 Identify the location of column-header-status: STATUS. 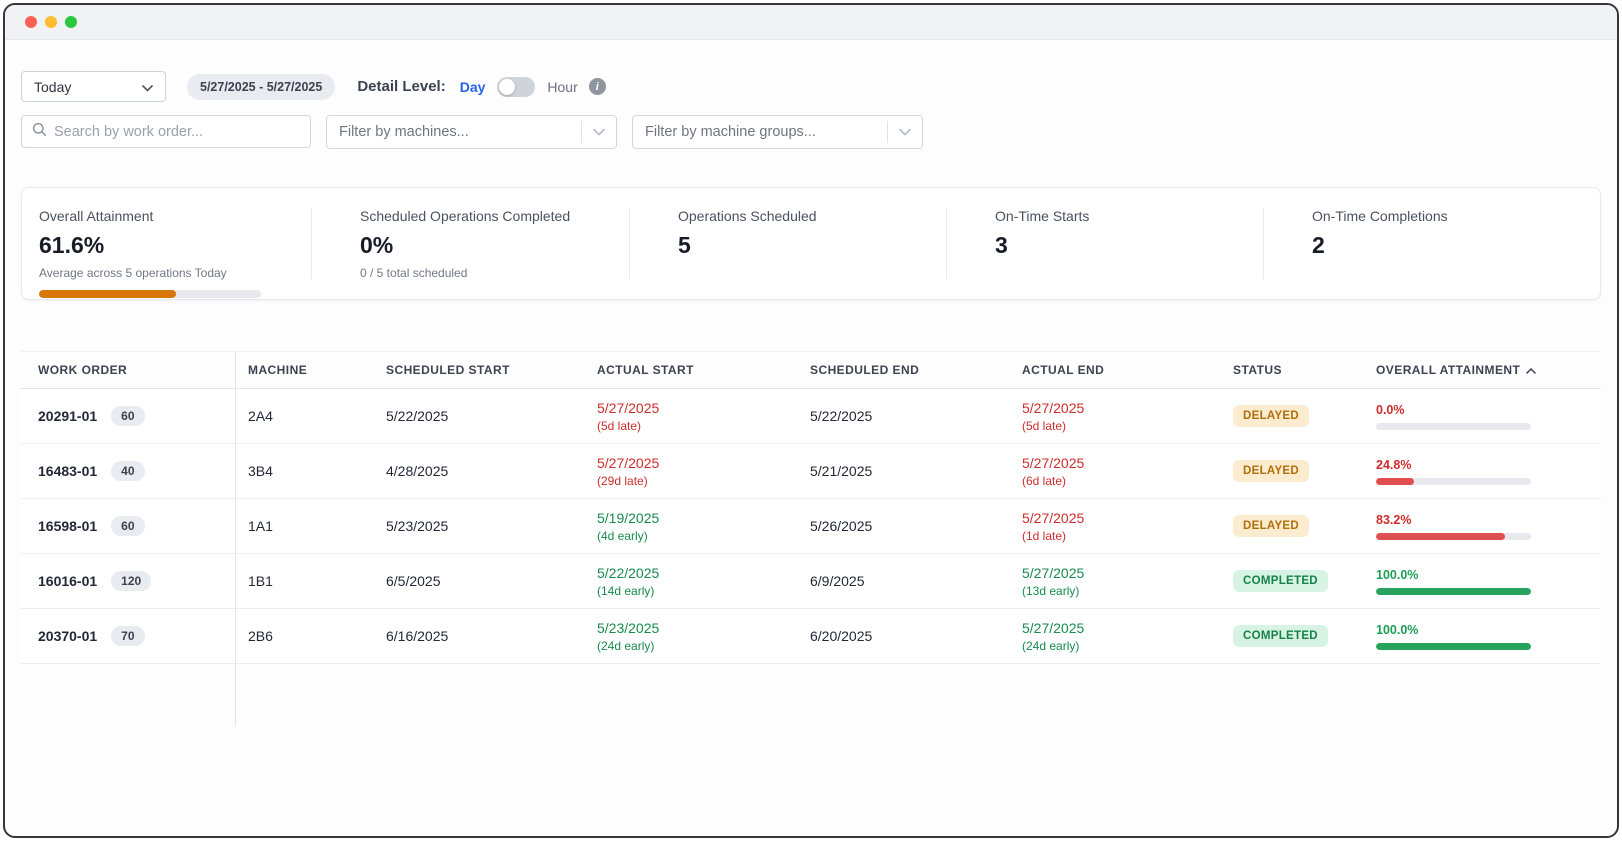
(1304, 370).